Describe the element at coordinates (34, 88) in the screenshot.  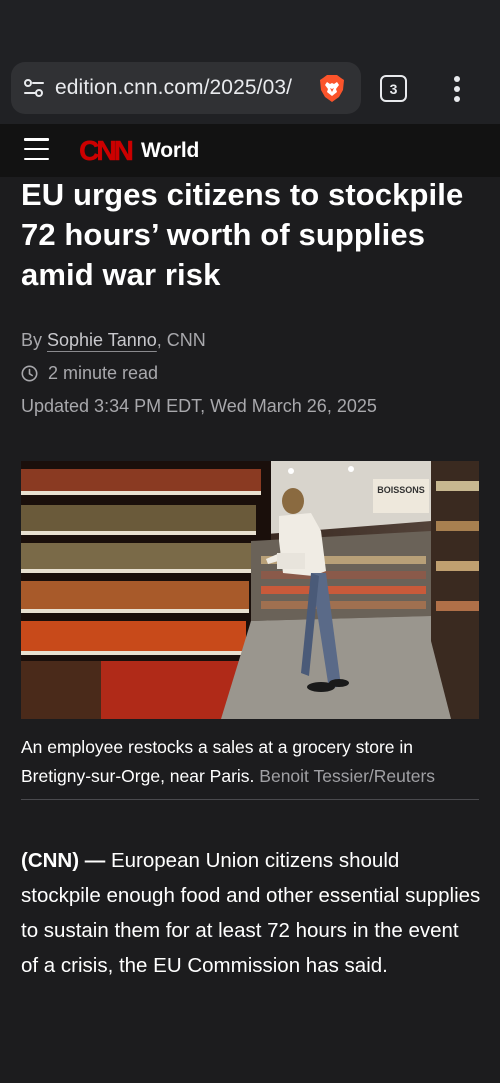
I see `site-settings-icon` at that location.